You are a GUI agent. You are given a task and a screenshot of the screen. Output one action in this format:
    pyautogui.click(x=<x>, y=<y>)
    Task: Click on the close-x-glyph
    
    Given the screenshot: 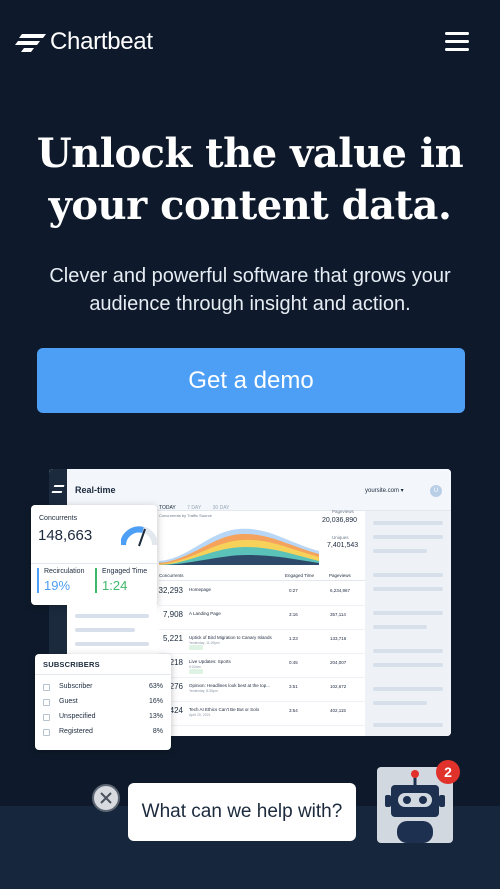 What is the action you would take?
    pyautogui.click(x=106, y=798)
    